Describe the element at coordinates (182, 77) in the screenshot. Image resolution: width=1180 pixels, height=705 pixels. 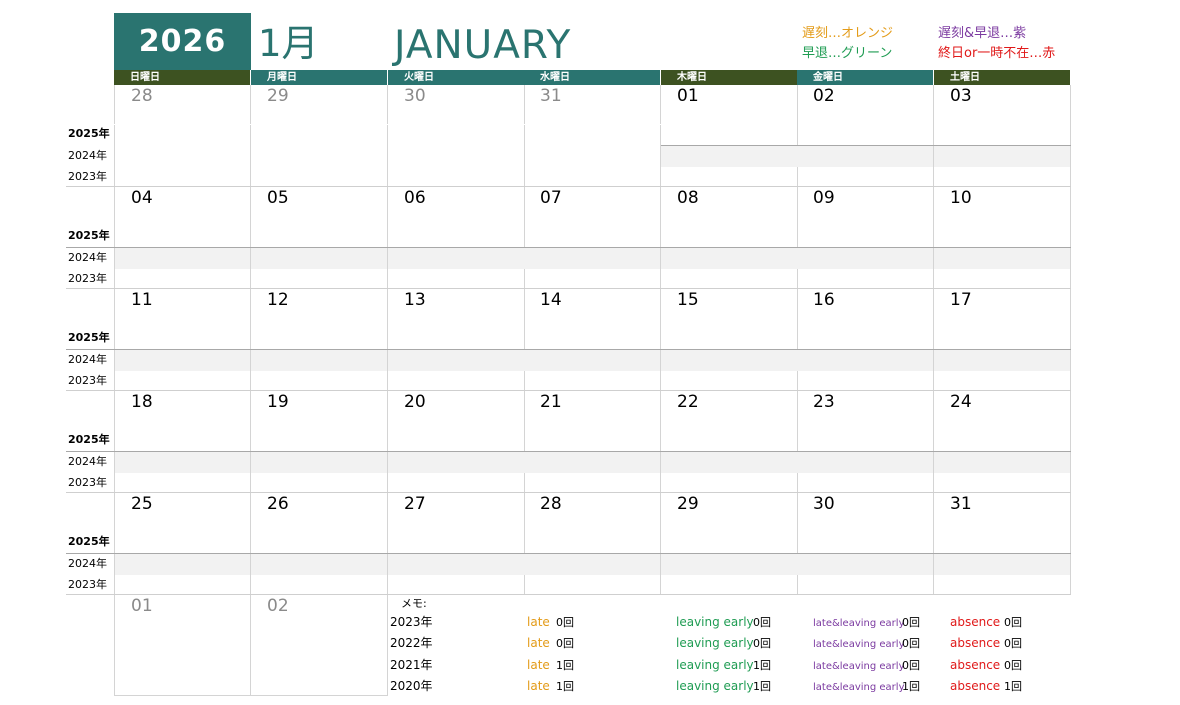
I see `weekday-header: 日曜日` at that location.